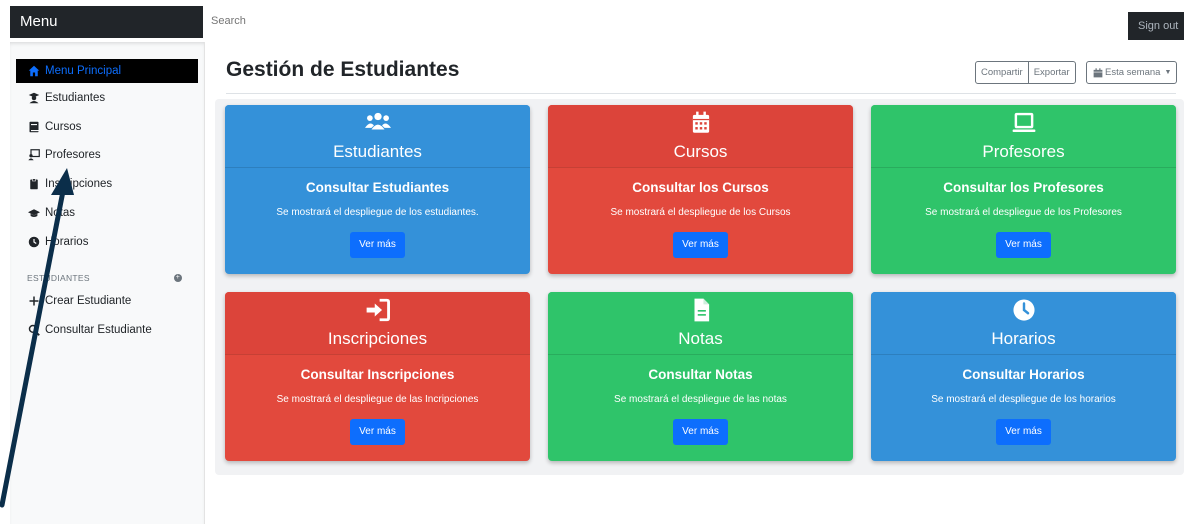  I want to click on sidebar-item-inscripciones: Inscripciones, so click(107, 184).